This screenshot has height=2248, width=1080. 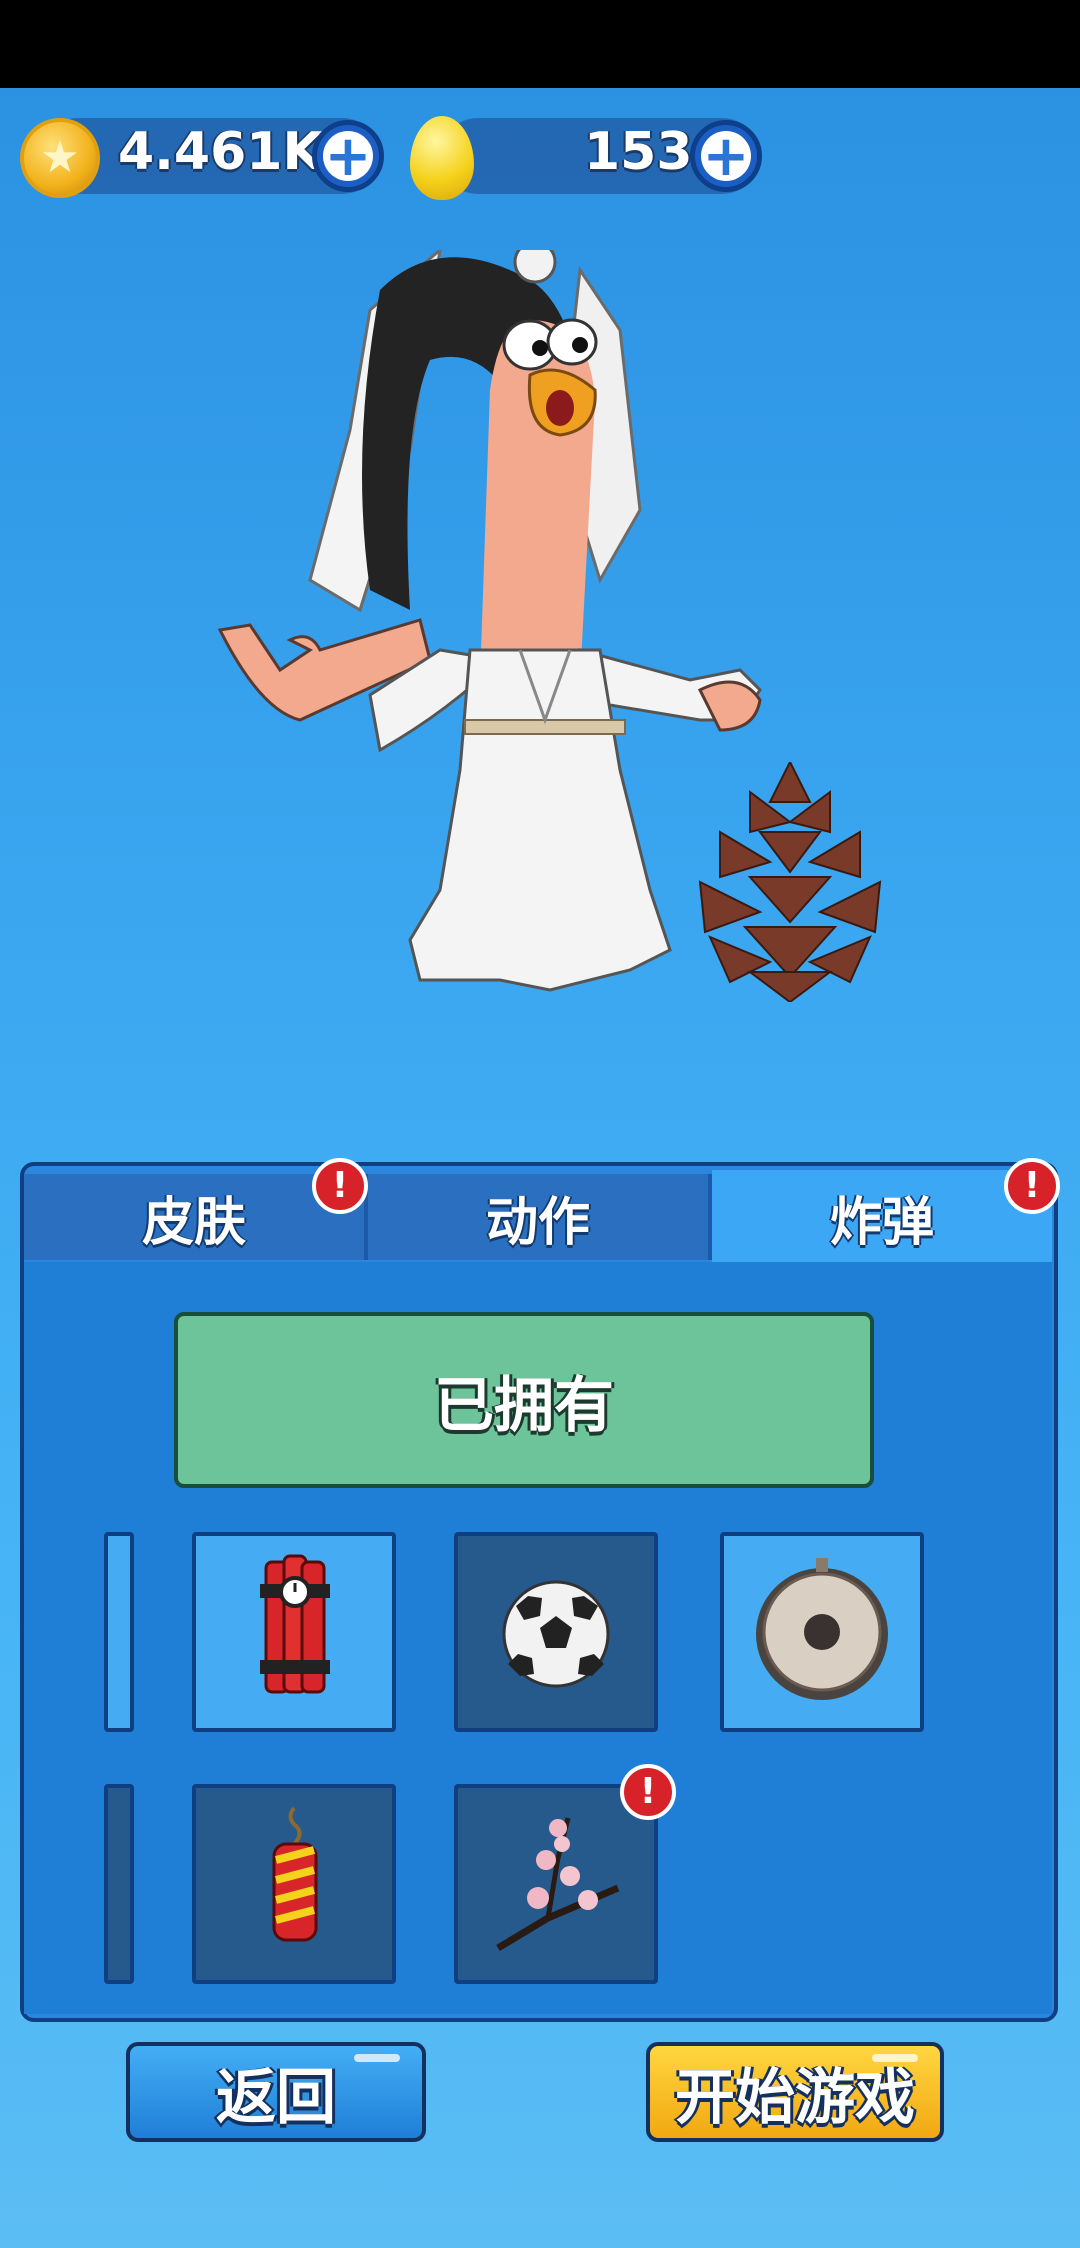 What do you see at coordinates (348, 156) in the screenshot?
I see `add-coins-button: +` at bounding box center [348, 156].